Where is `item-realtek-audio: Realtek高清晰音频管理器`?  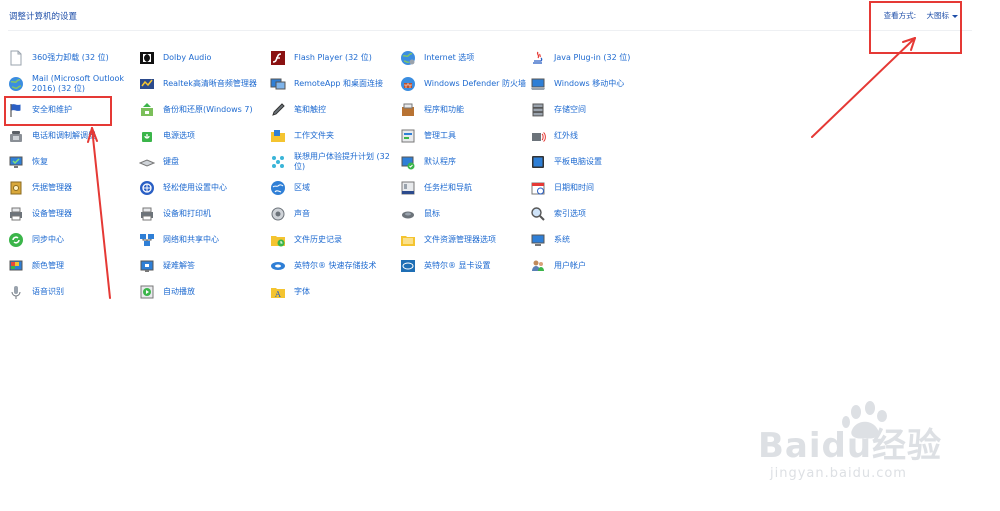 item-realtek-audio: Realtek高清晰音频管理器 is located at coordinates (203, 84).